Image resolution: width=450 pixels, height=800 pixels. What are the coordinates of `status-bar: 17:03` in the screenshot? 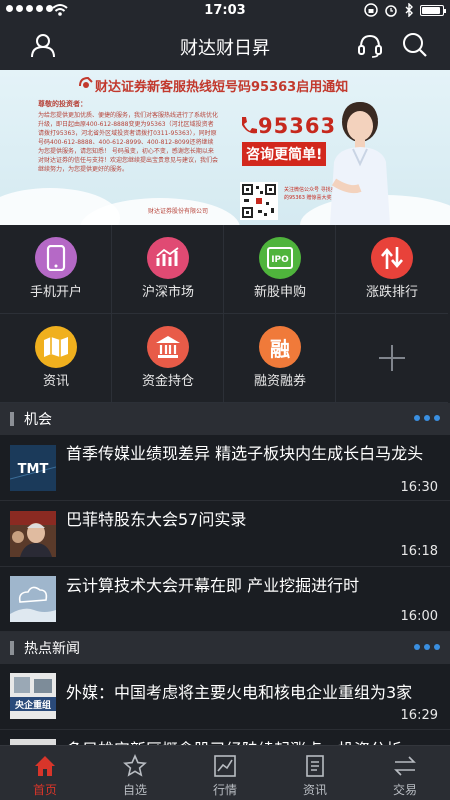 It's located at (225, 11).